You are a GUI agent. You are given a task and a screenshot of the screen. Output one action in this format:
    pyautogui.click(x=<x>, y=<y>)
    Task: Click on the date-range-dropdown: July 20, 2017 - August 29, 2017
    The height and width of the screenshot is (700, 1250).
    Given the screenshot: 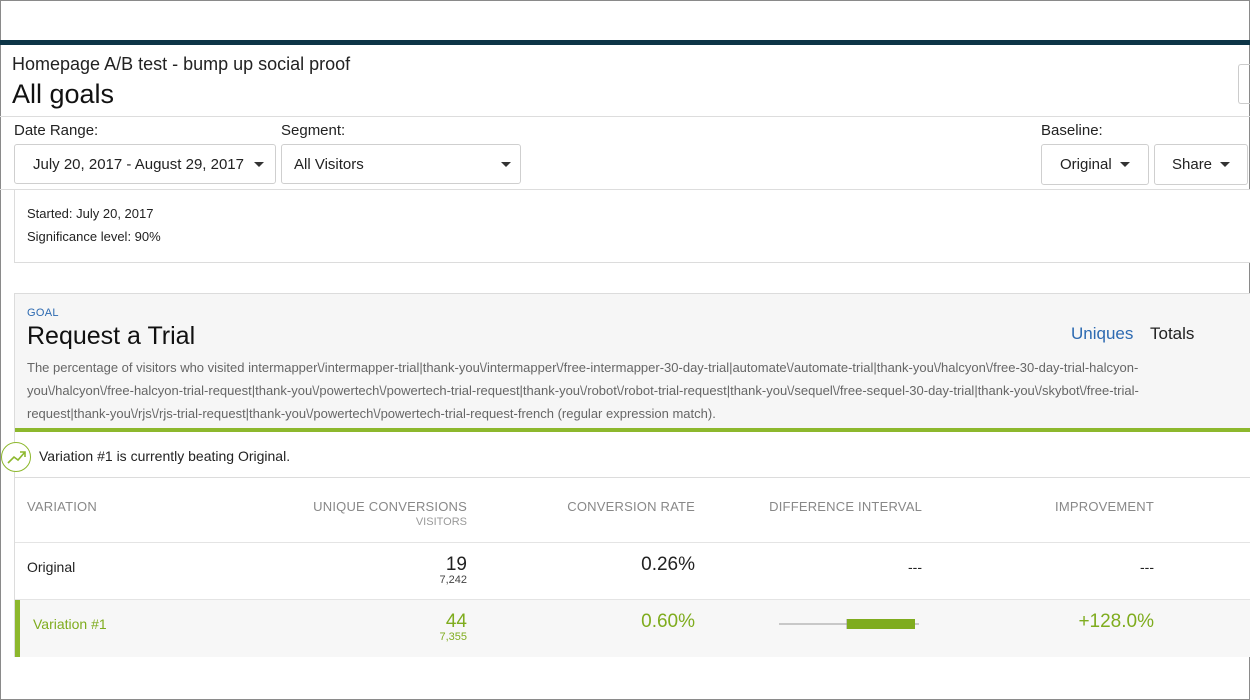 What is the action you would take?
    pyautogui.click(x=145, y=164)
    